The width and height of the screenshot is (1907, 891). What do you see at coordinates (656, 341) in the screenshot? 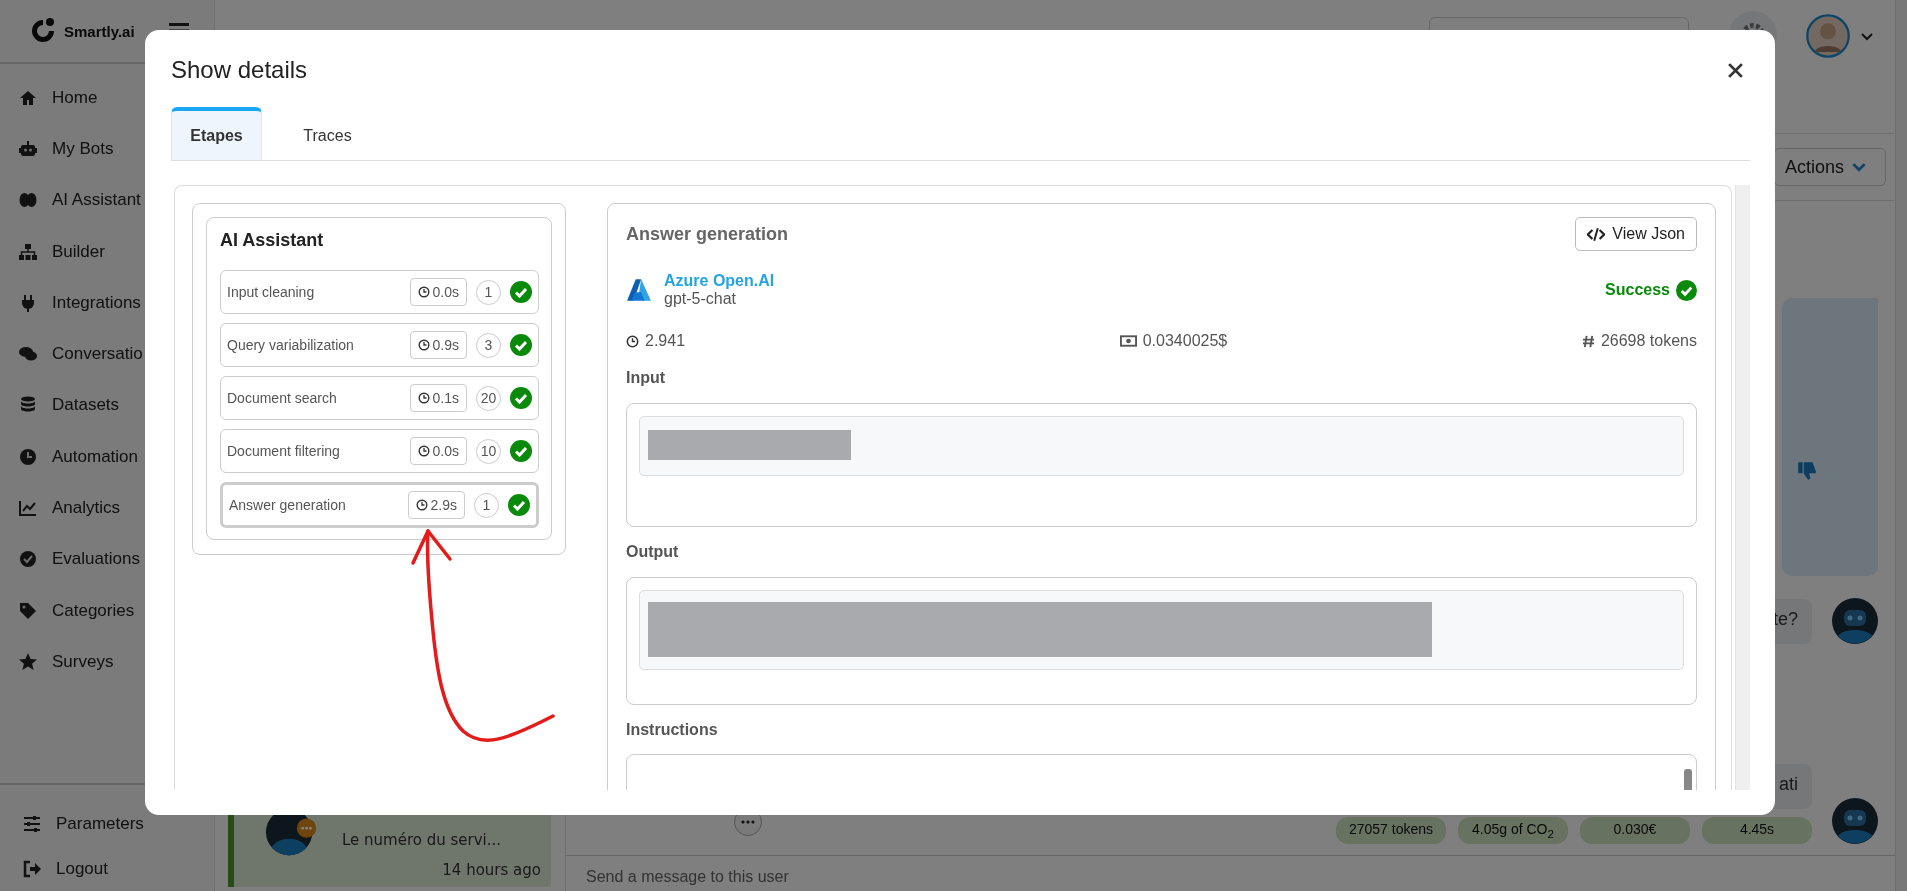
I see `duration-value: 2.941` at bounding box center [656, 341].